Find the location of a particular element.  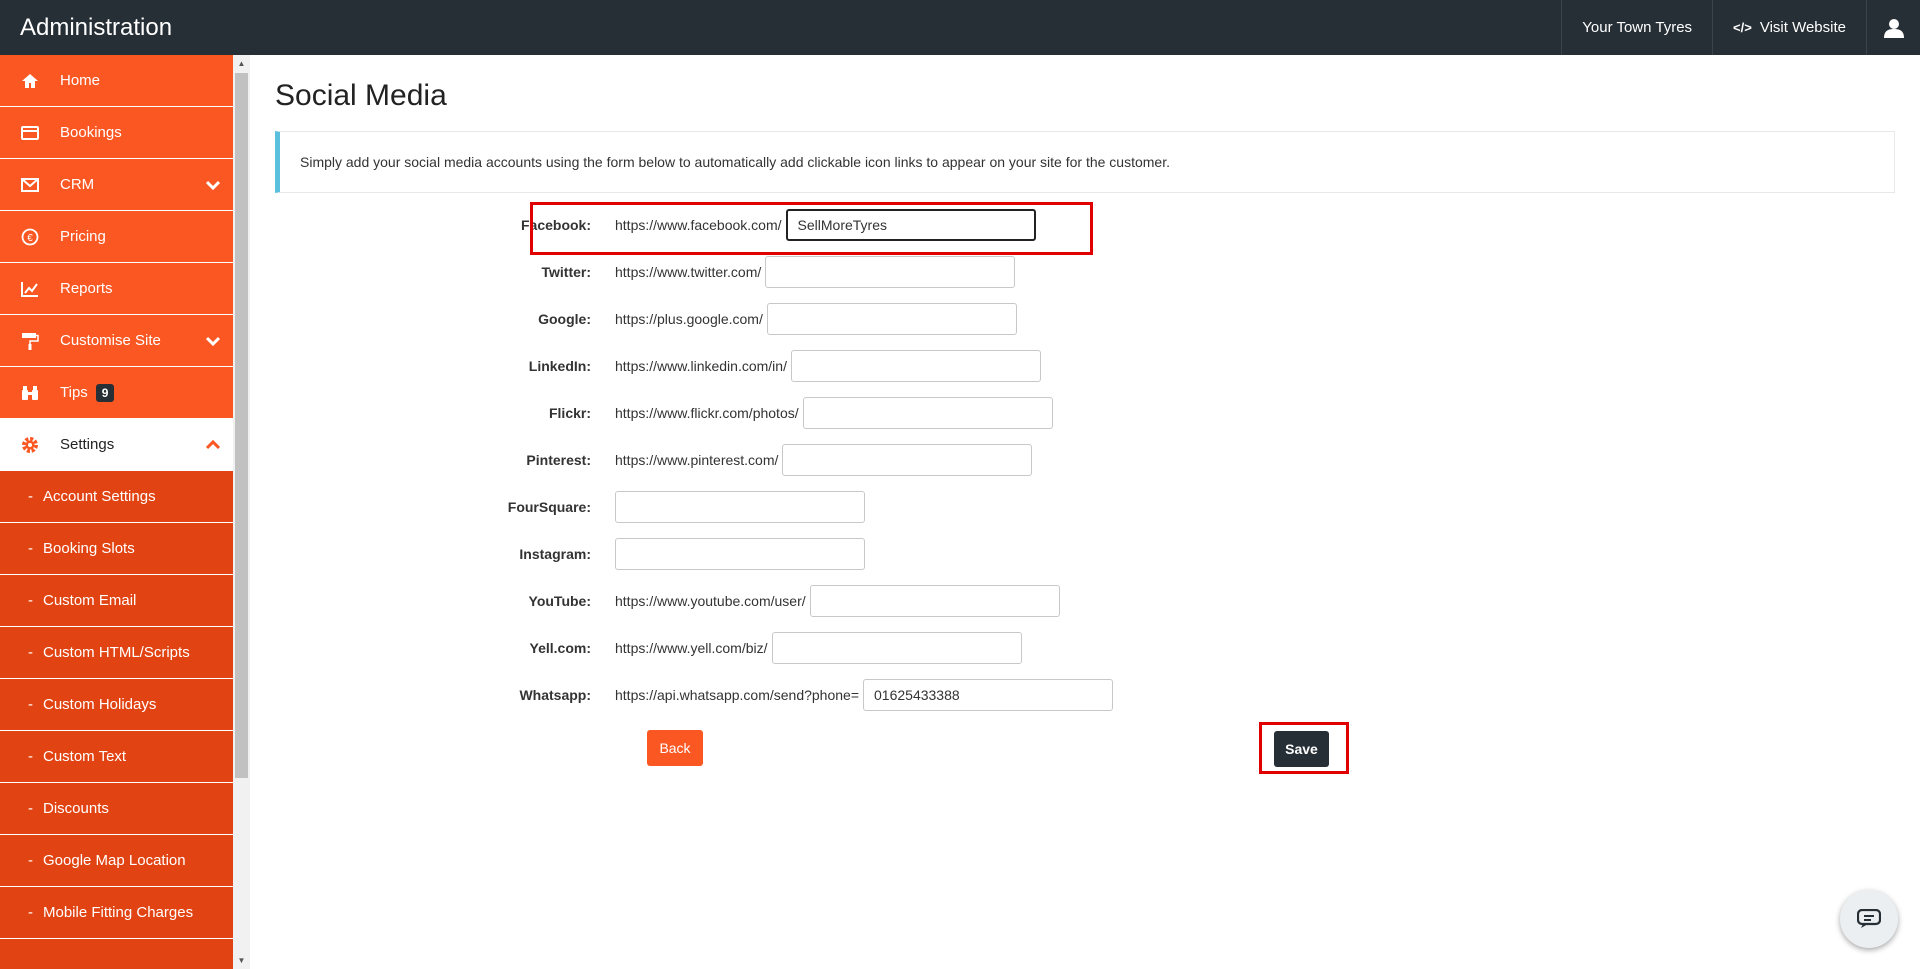

form-row-yell: Yell.com: https://www.yell.com/biz/ is located at coordinates (648, 648).